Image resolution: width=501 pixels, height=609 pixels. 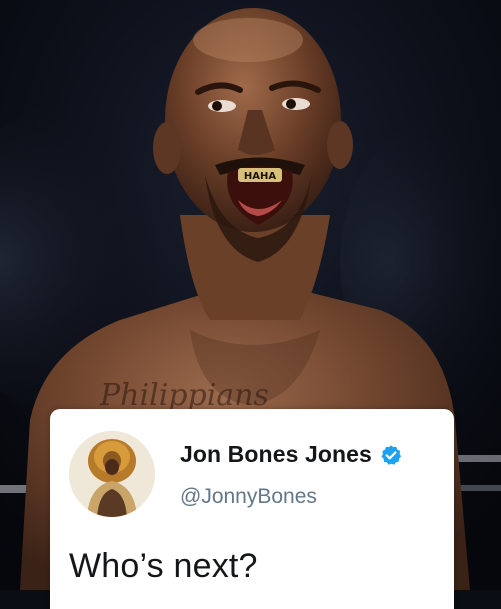 I want to click on grill-text: HAHA, so click(x=260, y=176).